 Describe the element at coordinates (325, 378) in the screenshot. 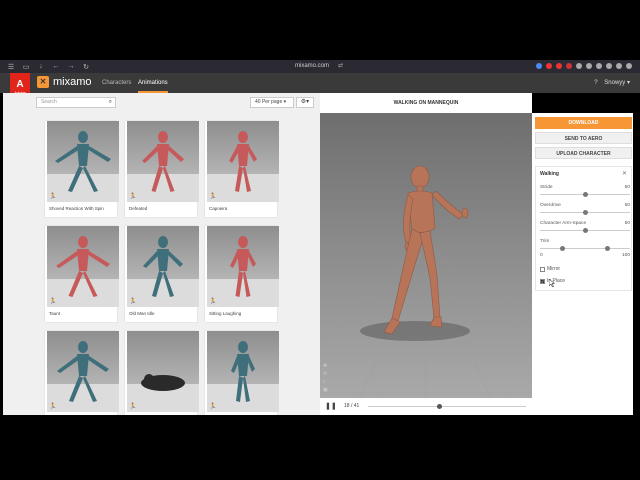

I see `viewport-tools: ✥ ⟳ ⌕ ▣` at that location.